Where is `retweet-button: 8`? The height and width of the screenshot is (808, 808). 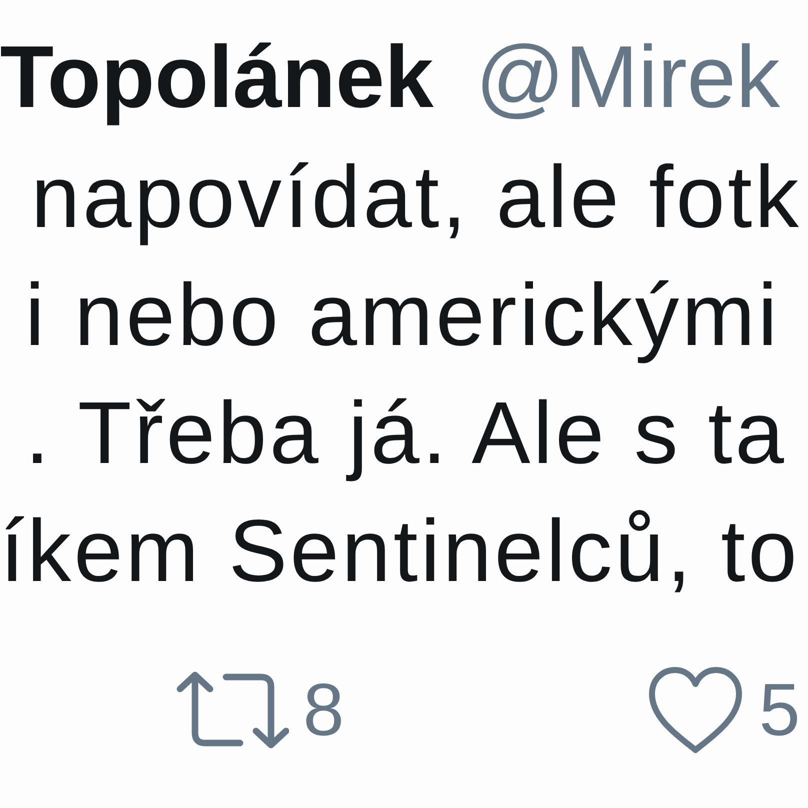 retweet-button: 8 is located at coordinates (260, 710).